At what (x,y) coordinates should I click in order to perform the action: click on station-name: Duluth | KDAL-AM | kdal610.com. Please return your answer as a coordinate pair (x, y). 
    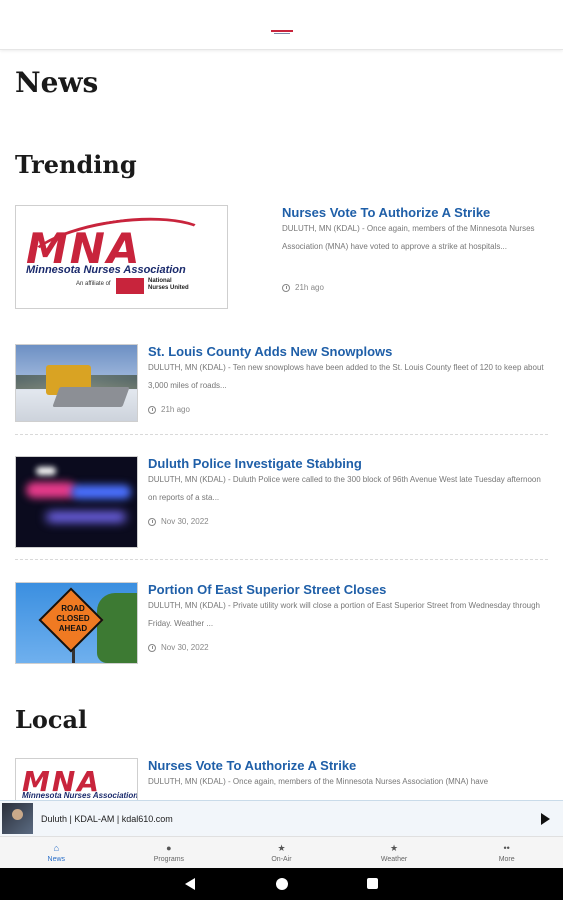
    Looking at the image, I should click on (107, 818).